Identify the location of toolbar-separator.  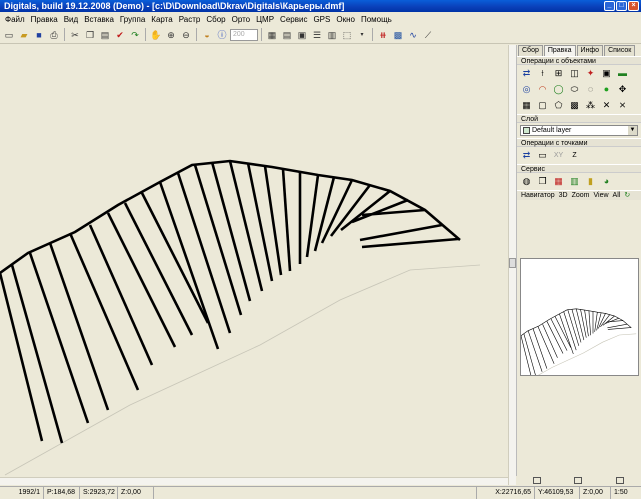
(64, 34).